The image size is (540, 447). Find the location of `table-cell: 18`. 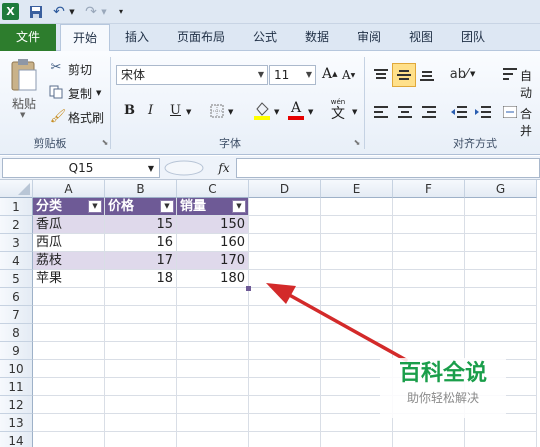

table-cell: 18 is located at coordinates (141, 279).